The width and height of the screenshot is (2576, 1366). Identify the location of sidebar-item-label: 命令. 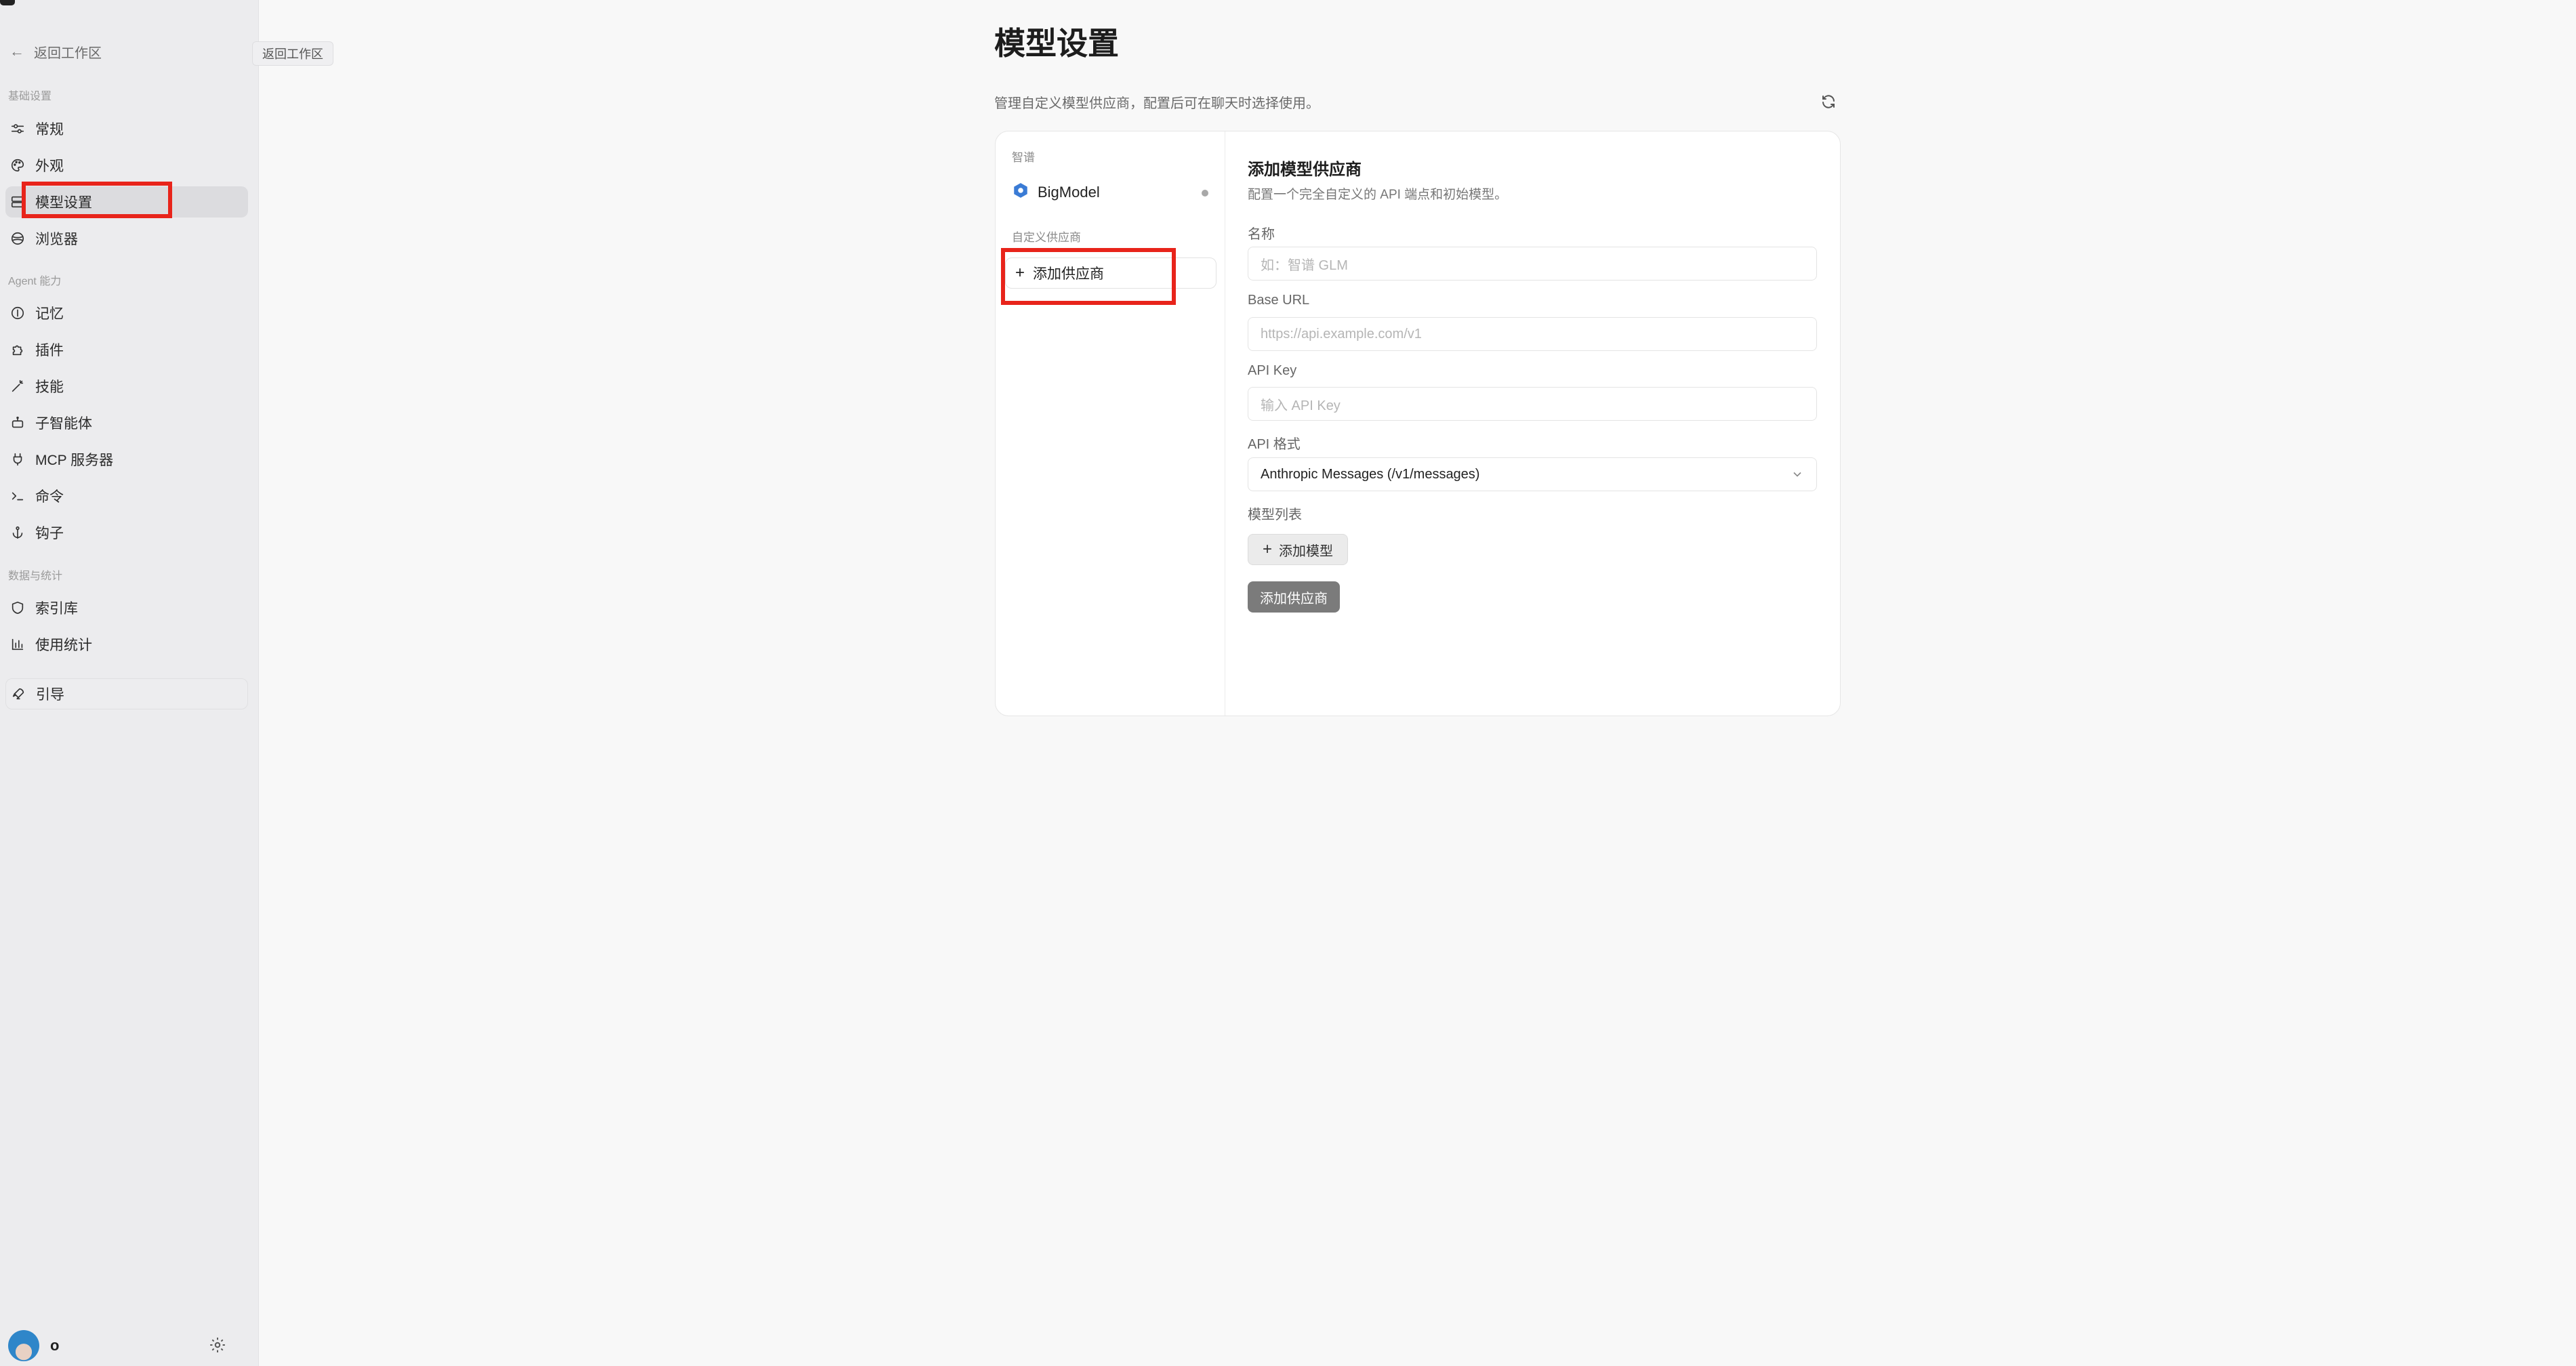
(50, 497).